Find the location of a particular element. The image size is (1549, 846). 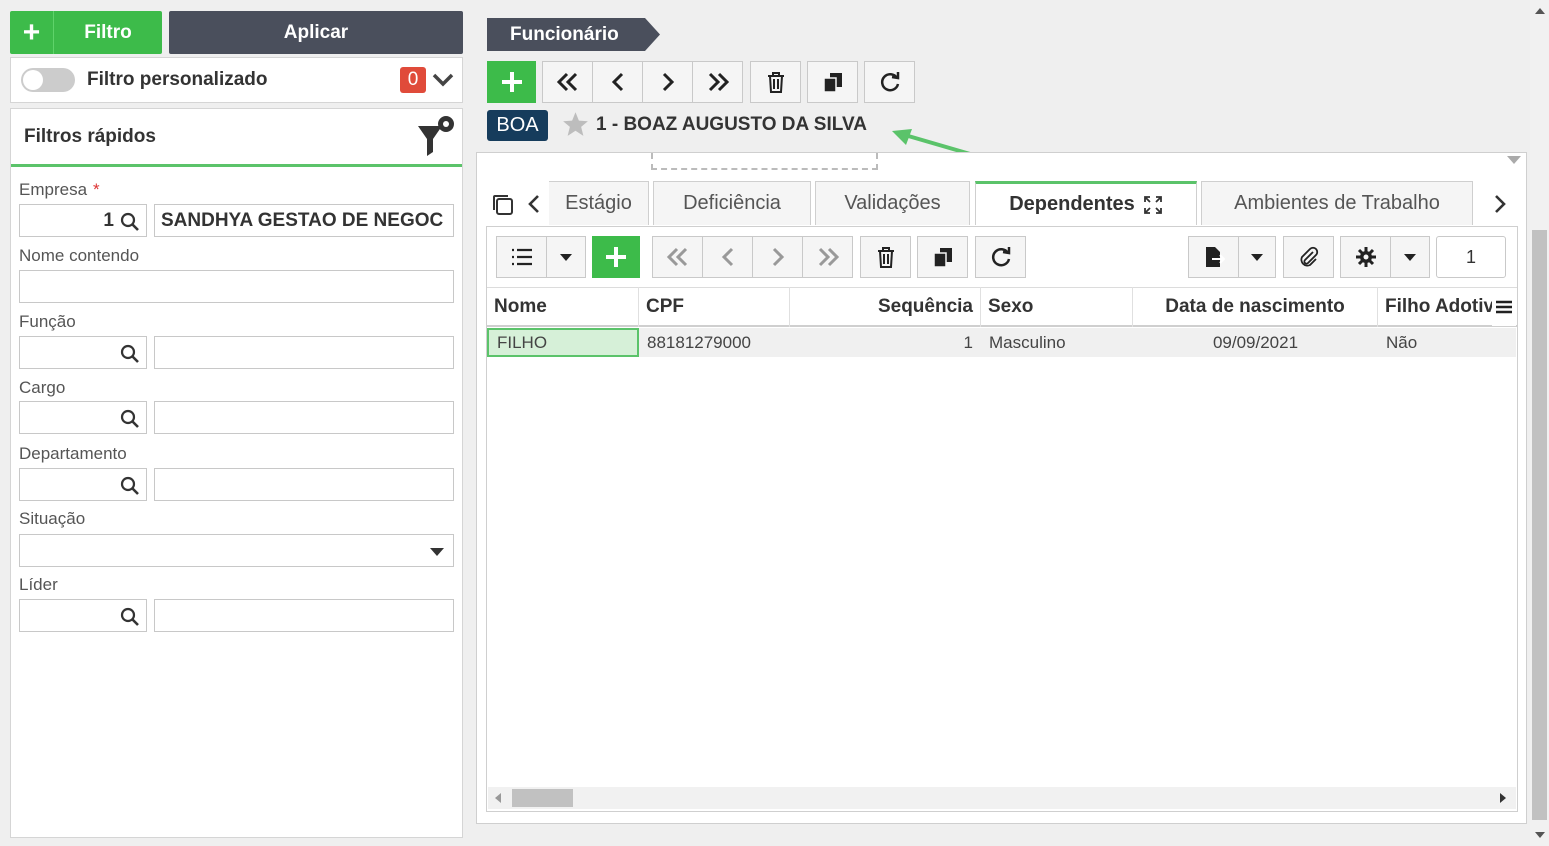

cargo-name-field is located at coordinates (304, 417).